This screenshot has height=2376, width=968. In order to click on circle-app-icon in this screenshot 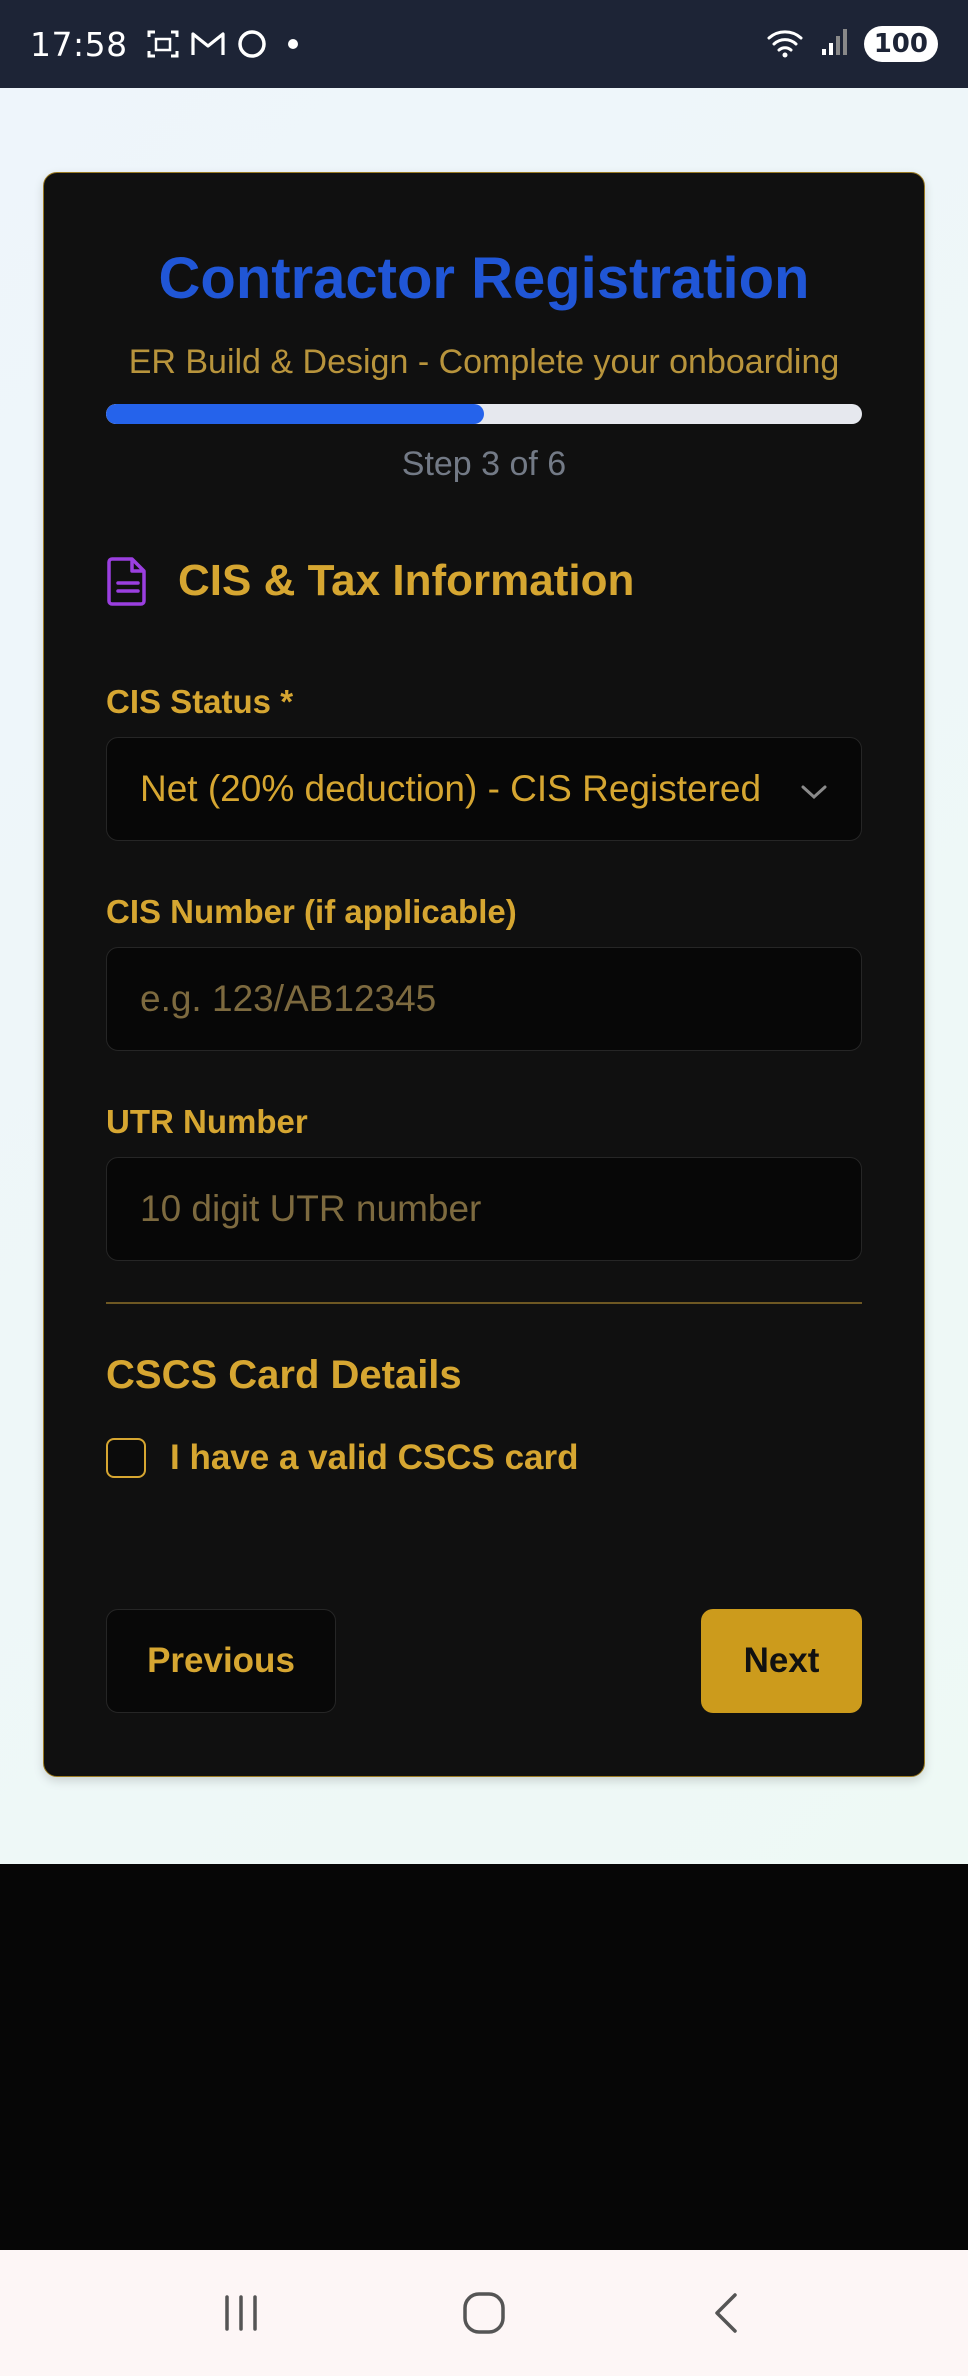, I will do `click(252, 44)`.